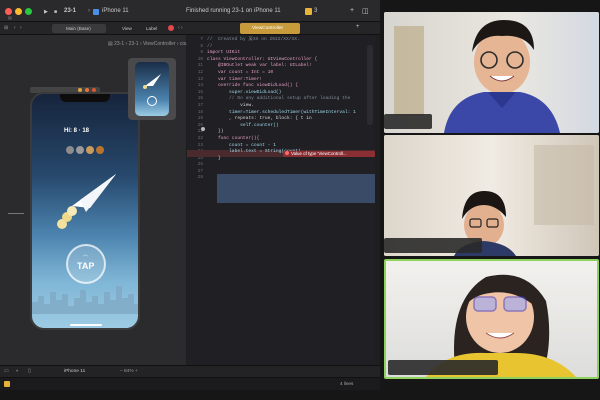 Image resolution: width=600 pixels, height=400 pixels. Describe the element at coordinates (96, 12) in the screenshot. I see `app-icon` at that location.